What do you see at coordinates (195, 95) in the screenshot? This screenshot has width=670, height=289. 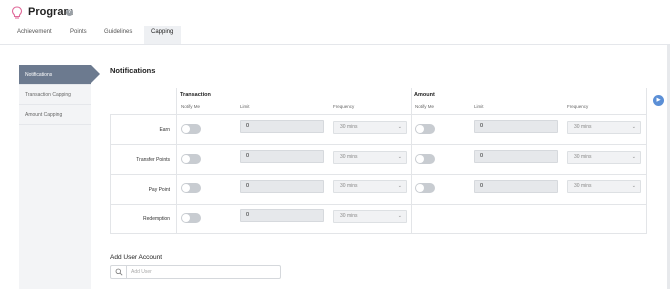 I see `transaction-group-title: Transaction` at bounding box center [195, 95].